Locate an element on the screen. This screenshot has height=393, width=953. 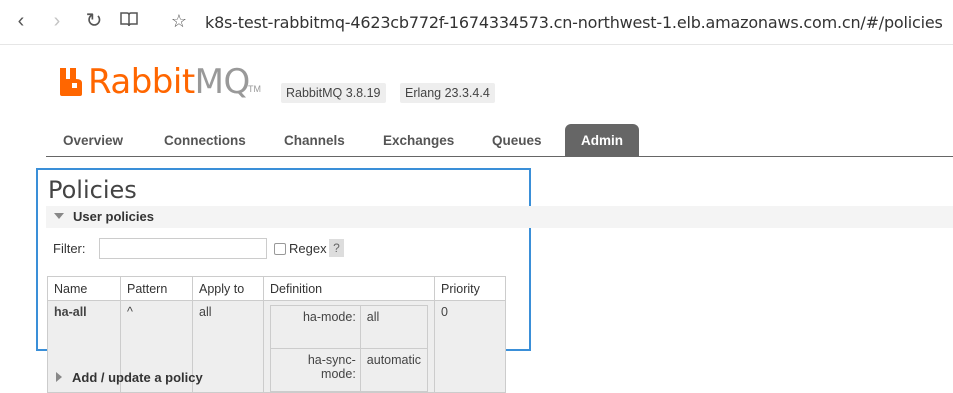
definition-item: ha-sync-mode: automatic is located at coordinates (349, 370).